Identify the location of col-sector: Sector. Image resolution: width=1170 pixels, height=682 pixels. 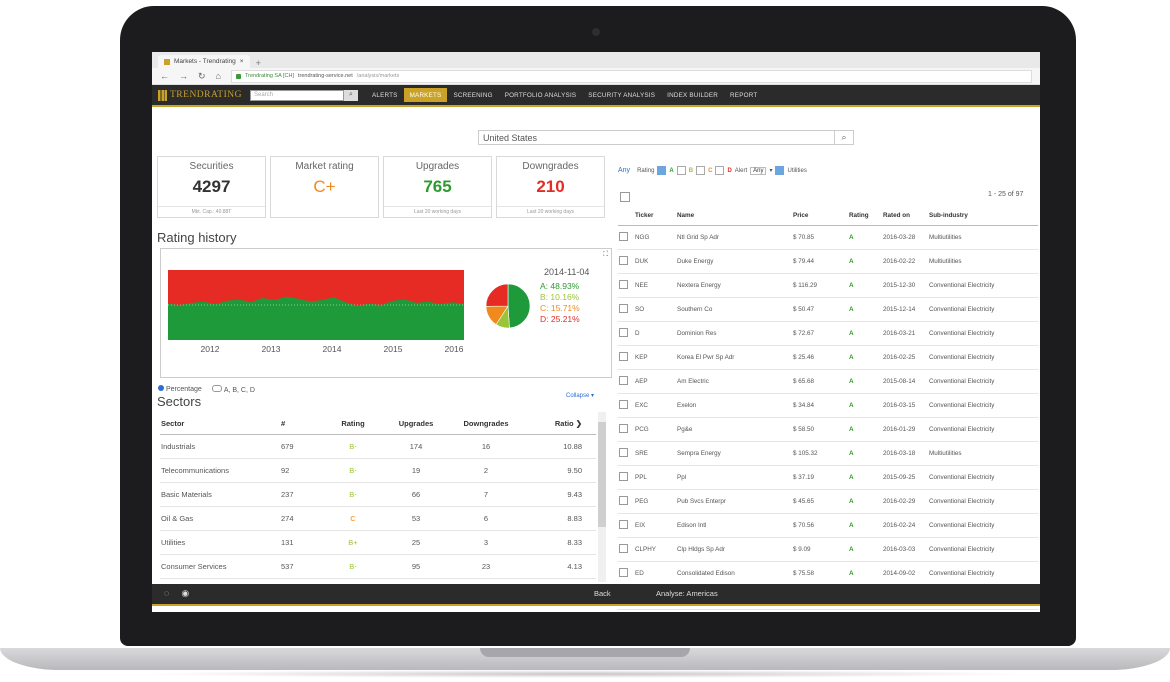
(220, 423).